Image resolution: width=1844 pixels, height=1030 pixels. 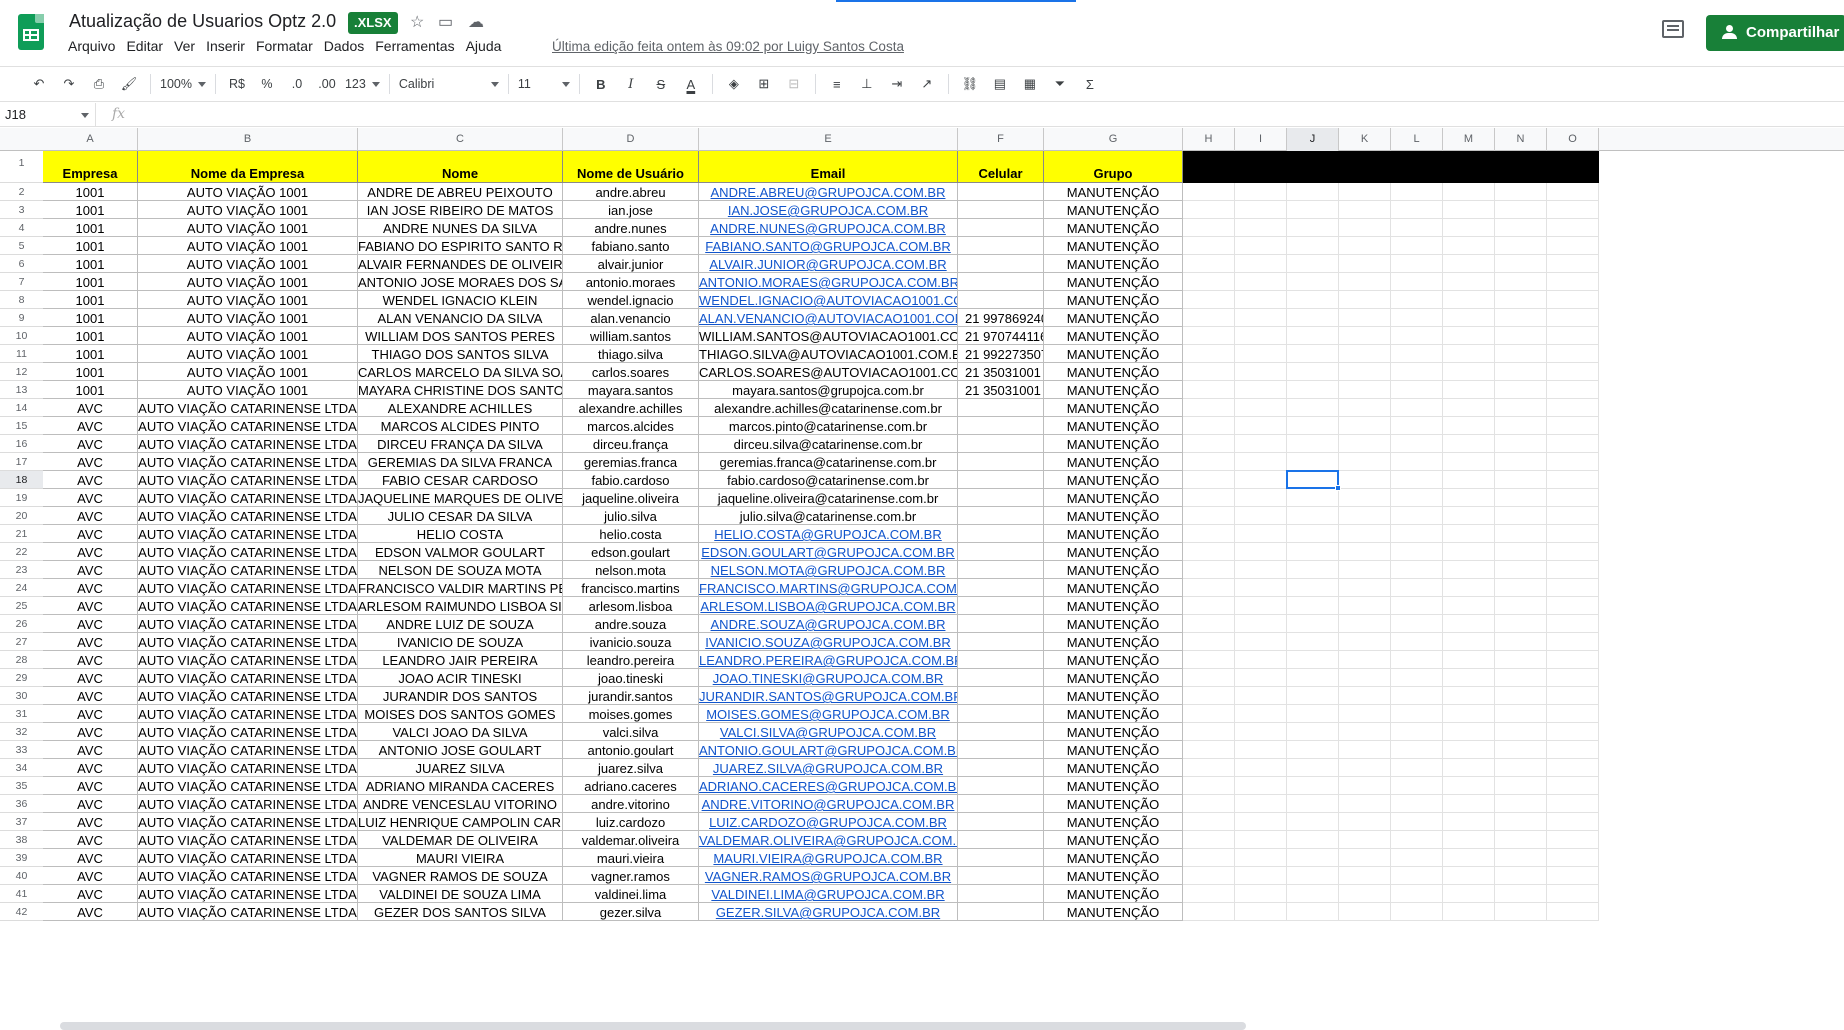 I want to click on percent-format-button: %, so click(x=267, y=84).